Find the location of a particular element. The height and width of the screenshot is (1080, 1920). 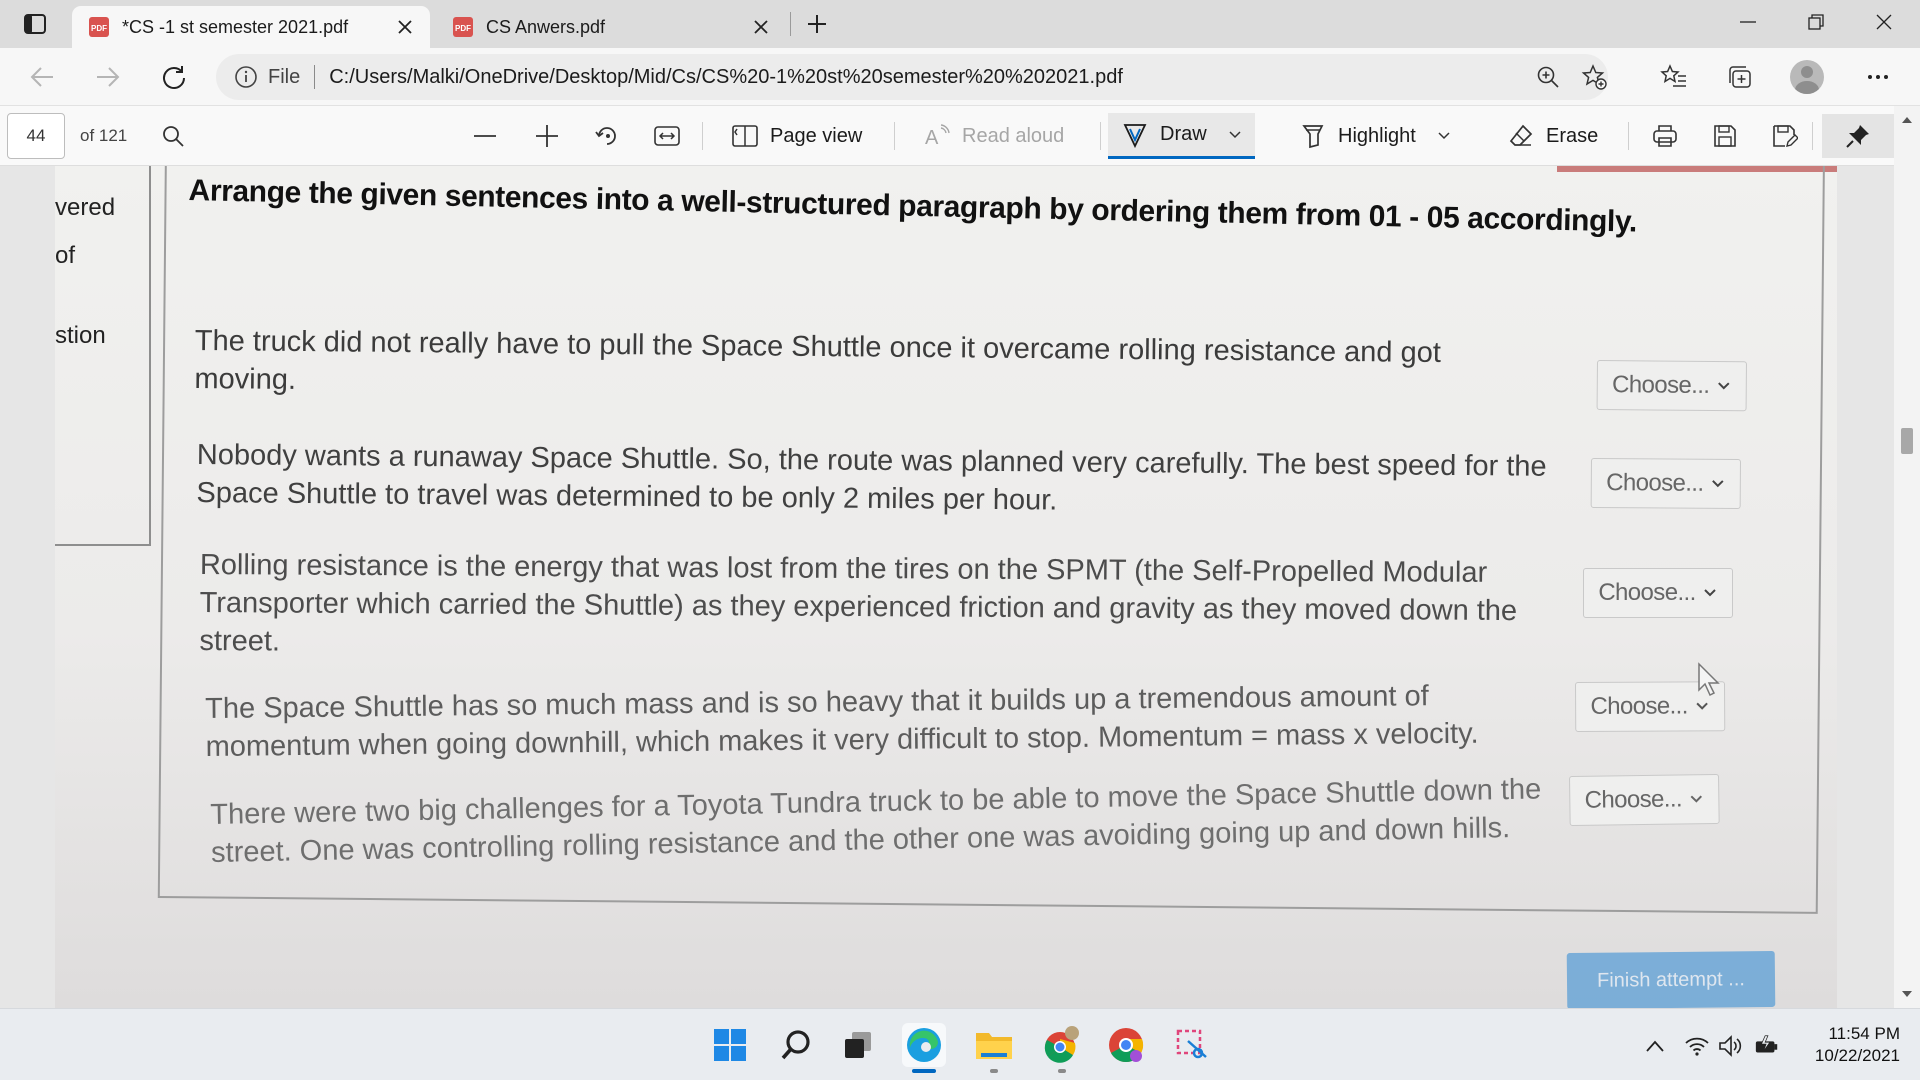

scroll-up-icon is located at coordinates (1907, 120).